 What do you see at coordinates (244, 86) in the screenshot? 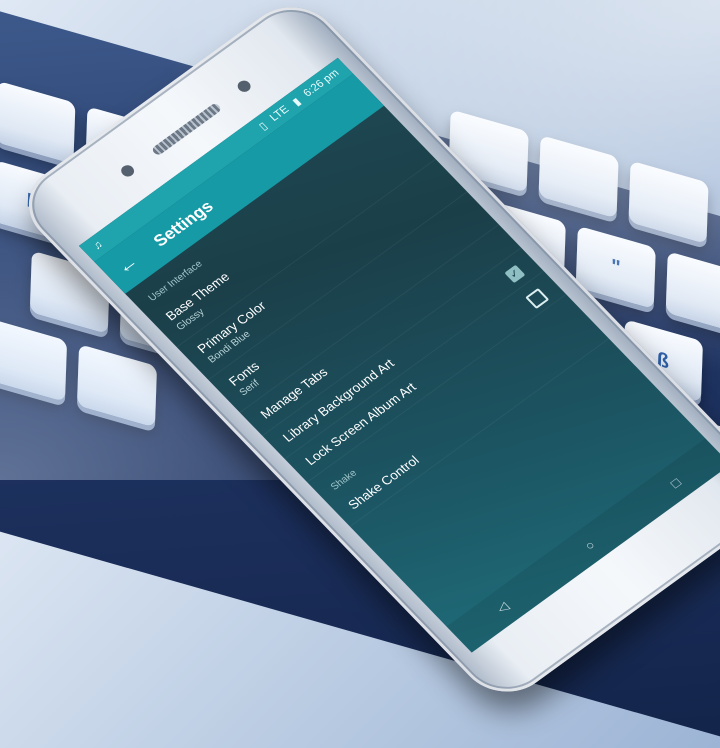
I see `front-camera` at bounding box center [244, 86].